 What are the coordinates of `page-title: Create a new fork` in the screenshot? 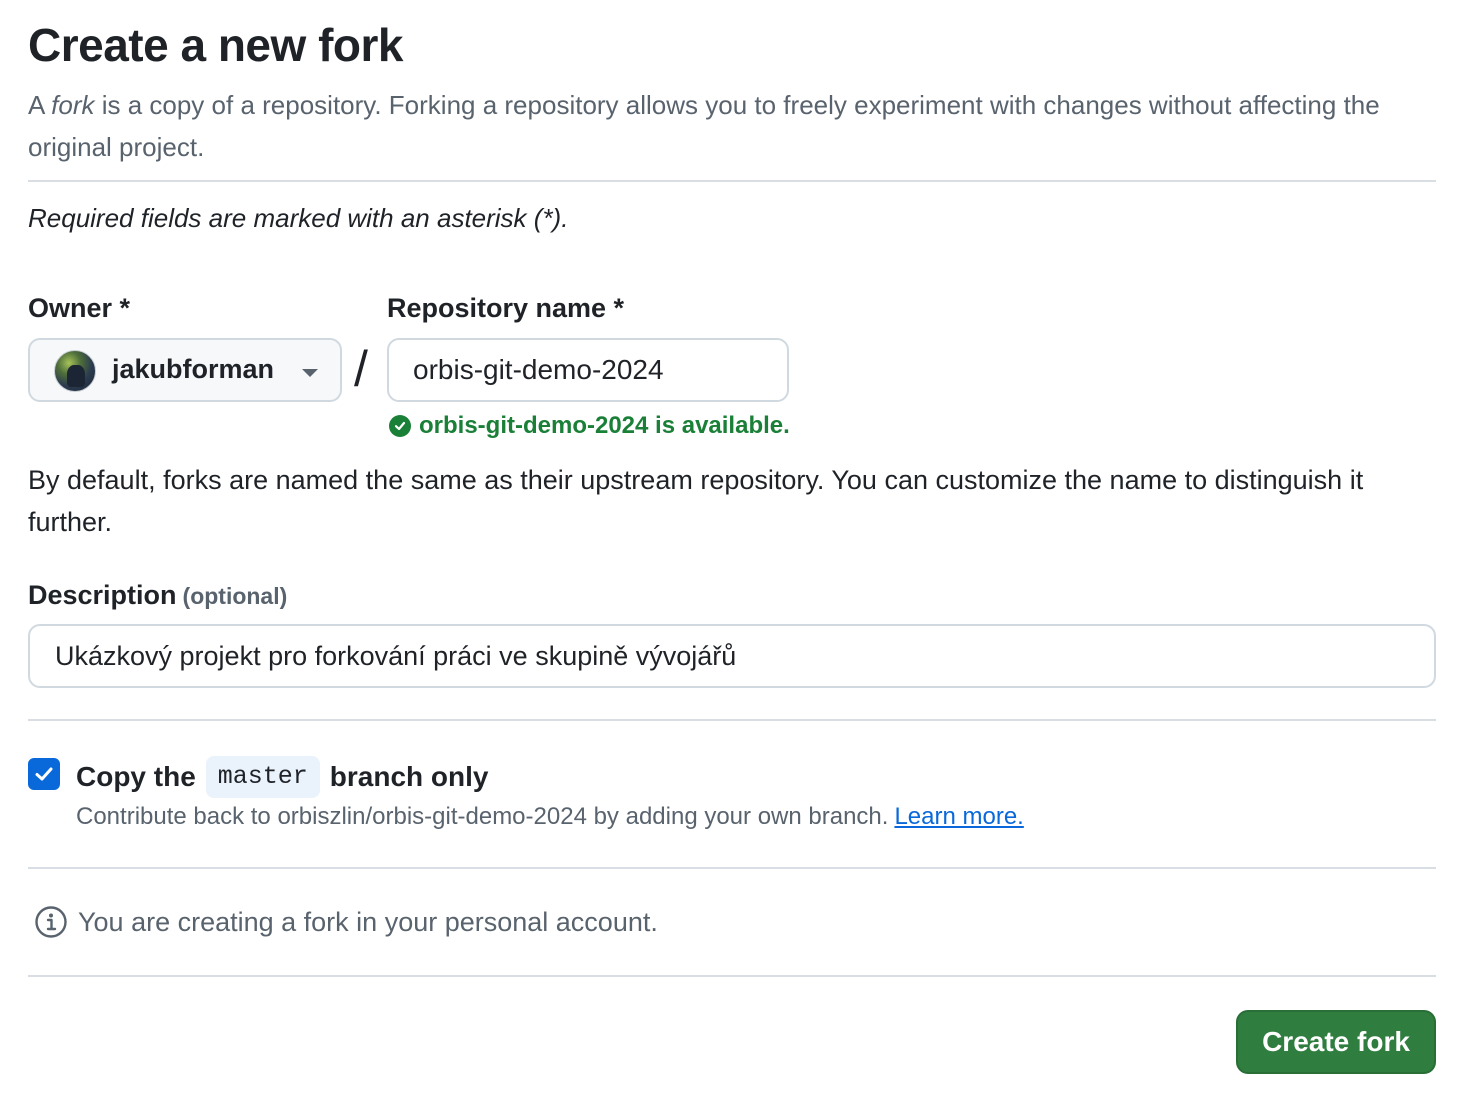 It's located at (215, 45).